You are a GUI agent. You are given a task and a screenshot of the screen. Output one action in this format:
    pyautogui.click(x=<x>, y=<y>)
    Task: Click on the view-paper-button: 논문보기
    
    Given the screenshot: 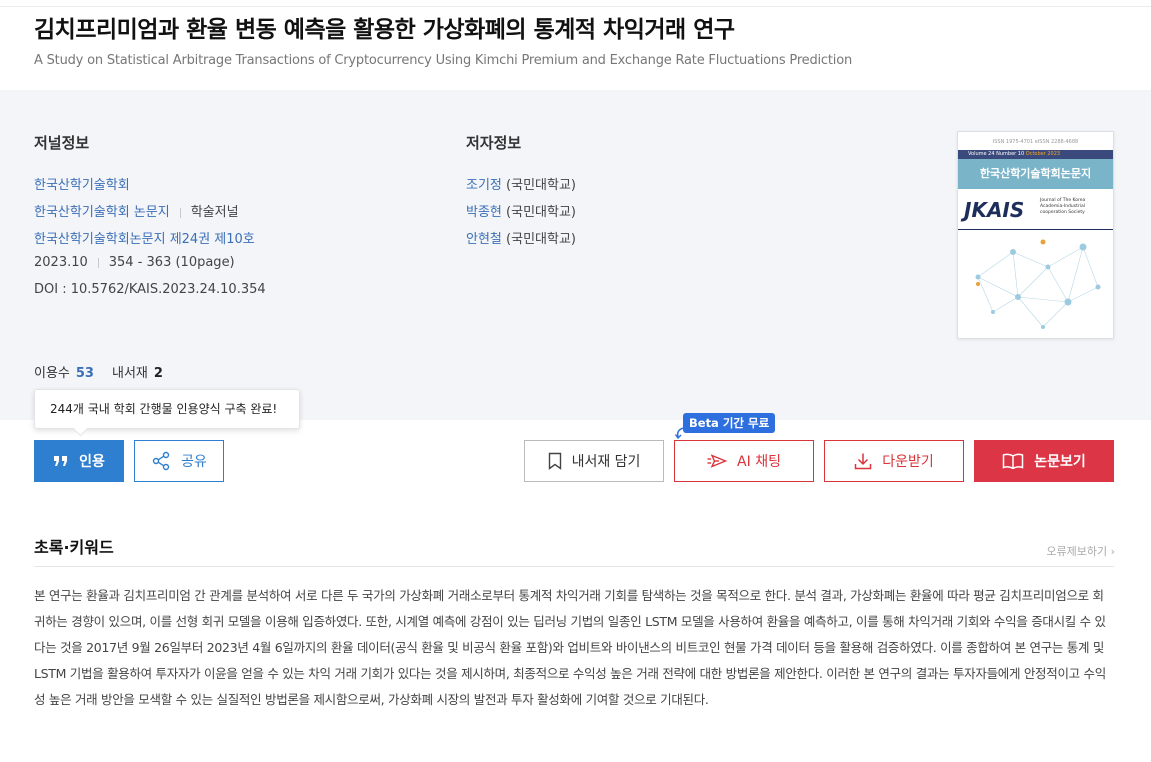 What is the action you would take?
    pyautogui.click(x=1044, y=461)
    